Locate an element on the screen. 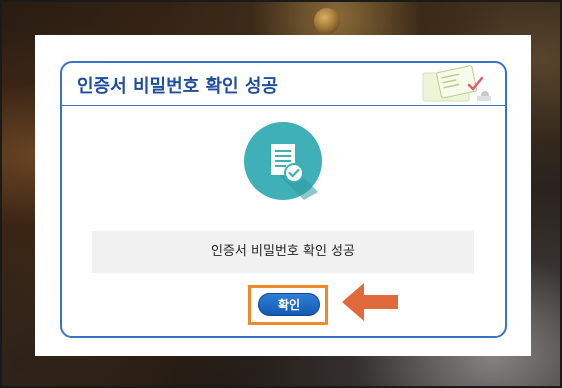 This screenshot has height=388, width=562. ok-button: 확인 is located at coordinates (289, 304).